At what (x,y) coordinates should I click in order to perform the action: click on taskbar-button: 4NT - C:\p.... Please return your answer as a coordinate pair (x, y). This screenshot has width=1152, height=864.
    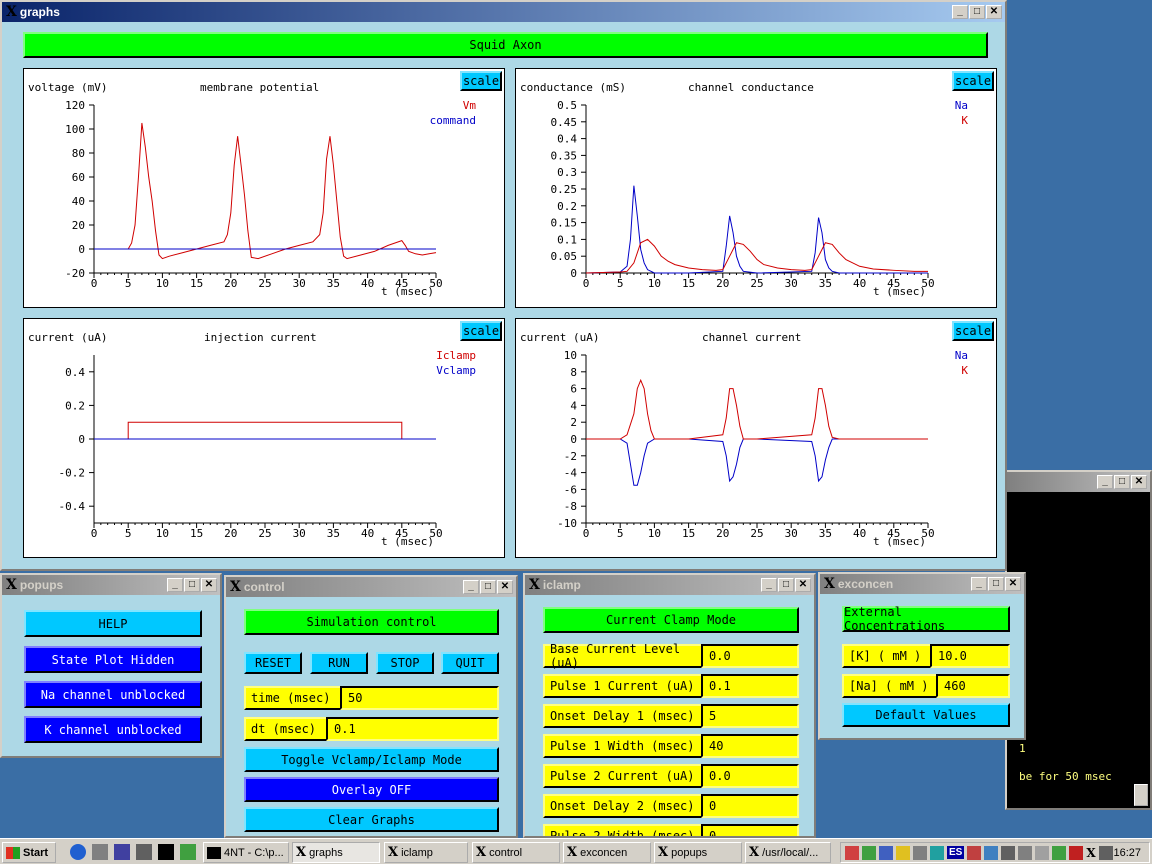
    Looking at the image, I should click on (246, 852).